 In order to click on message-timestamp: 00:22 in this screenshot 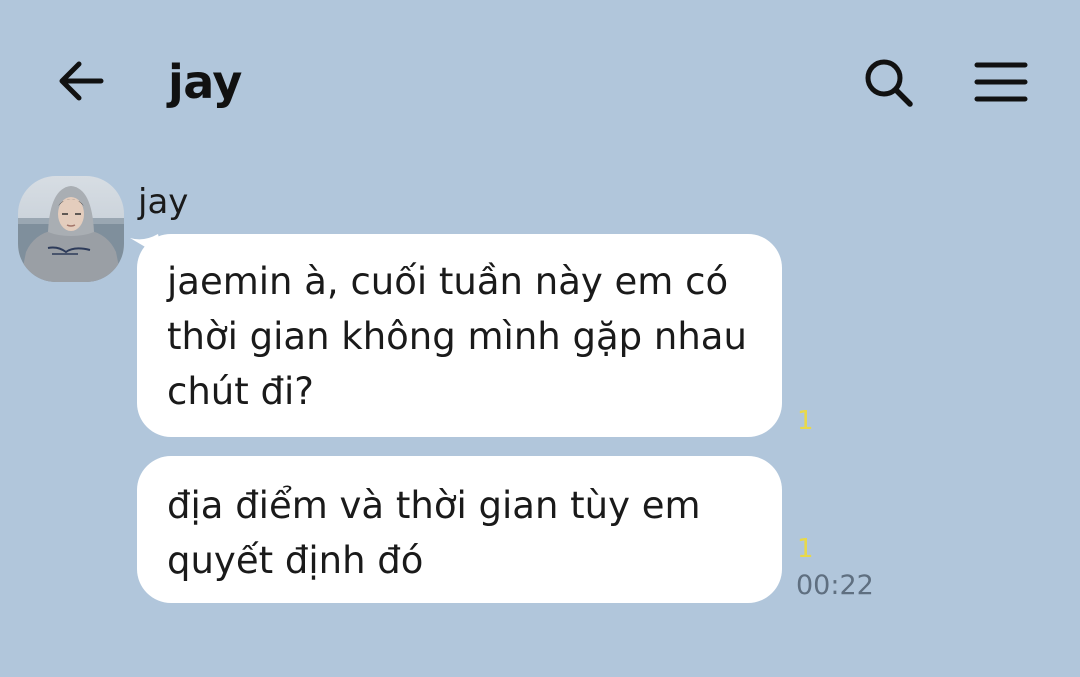, I will do `click(835, 585)`.